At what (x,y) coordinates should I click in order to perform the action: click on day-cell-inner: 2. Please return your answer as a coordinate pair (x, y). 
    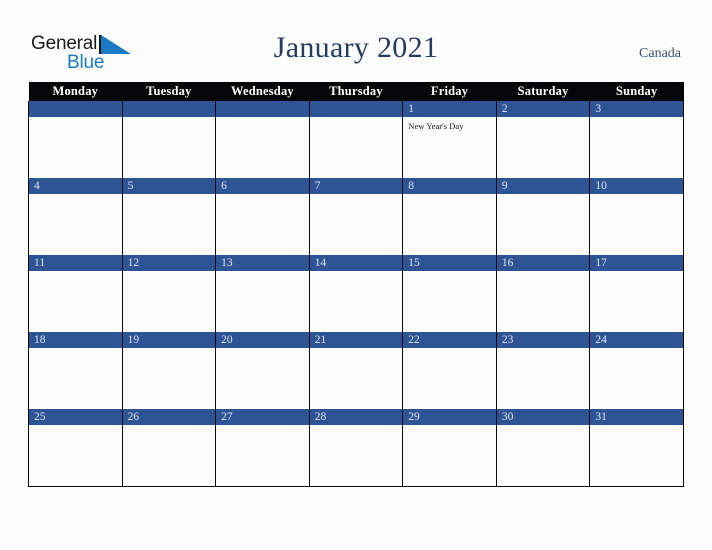
    Looking at the image, I should click on (543, 139).